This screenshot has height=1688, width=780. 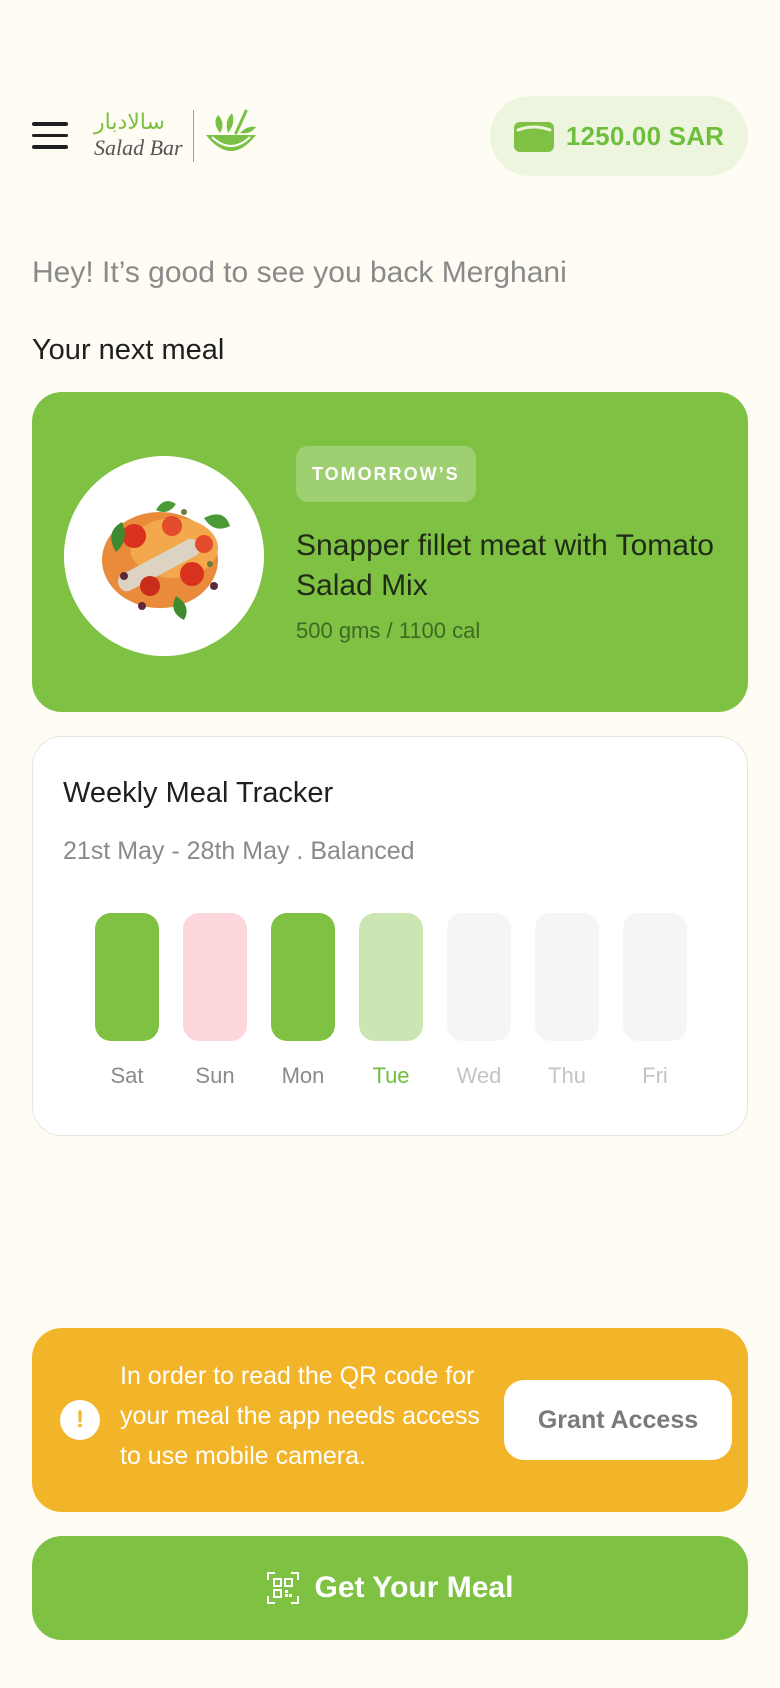 I want to click on salad-bar-logo: سالادبار Salad Bar, so click(x=177, y=136).